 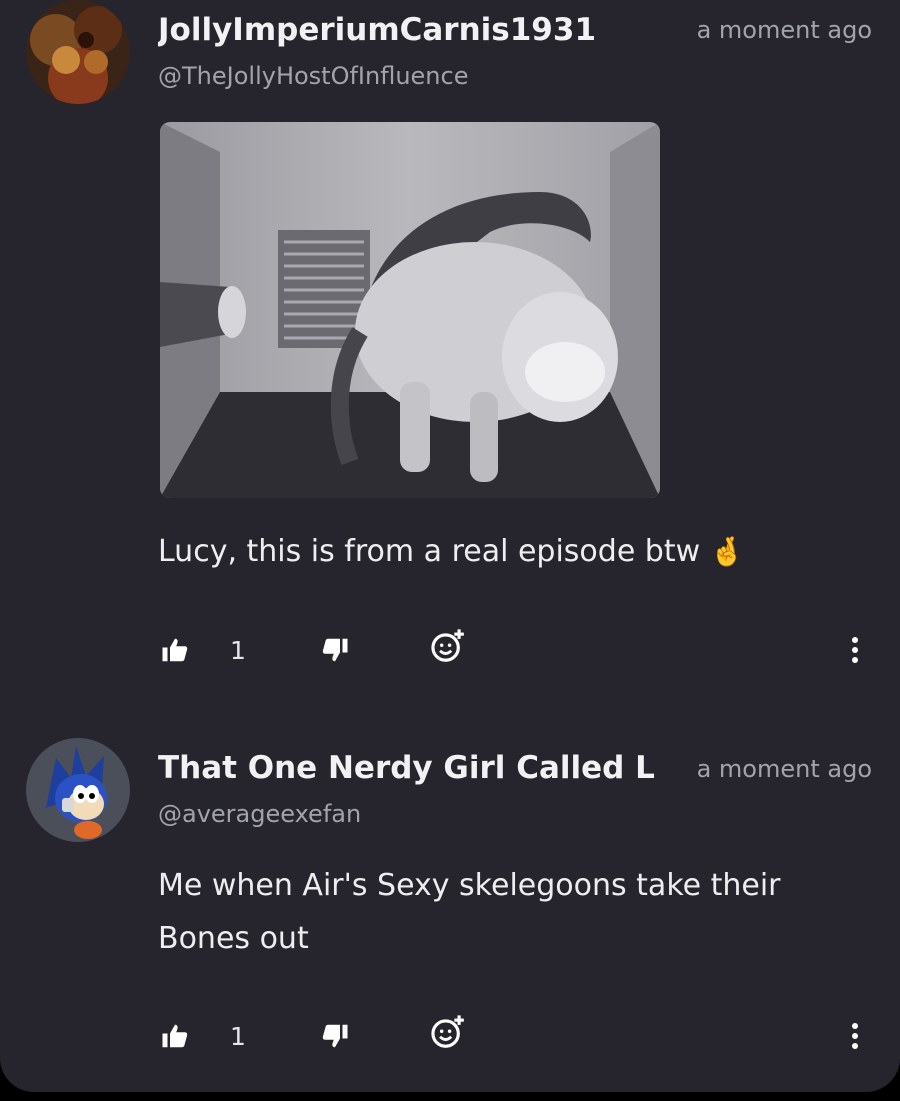 I want to click on user-handle: @TheJollyHostOfInfluence, so click(x=313, y=76).